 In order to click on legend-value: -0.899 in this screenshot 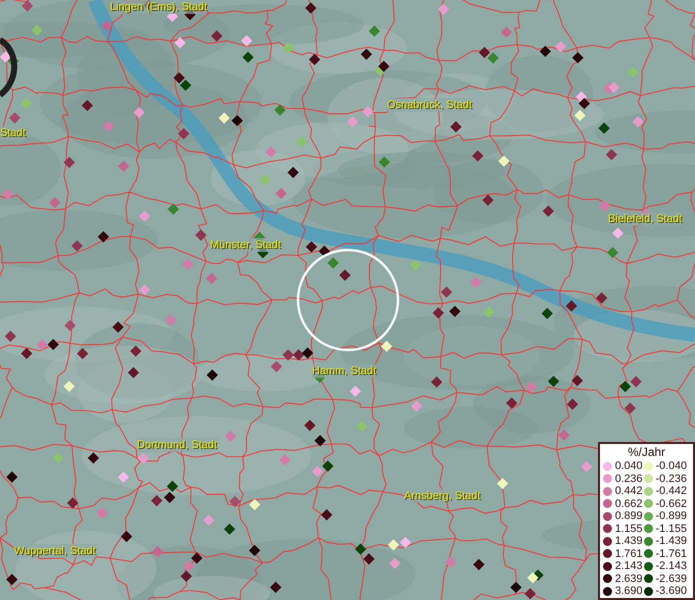, I will do `click(672, 516)`.